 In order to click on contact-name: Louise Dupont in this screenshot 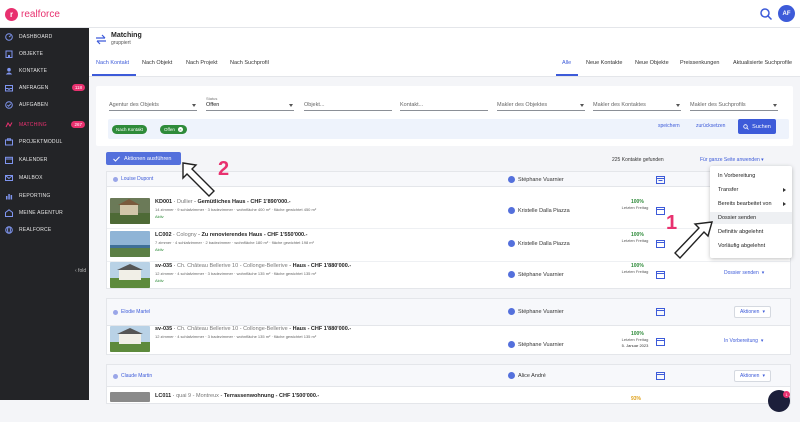, I will do `click(133, 179)`.